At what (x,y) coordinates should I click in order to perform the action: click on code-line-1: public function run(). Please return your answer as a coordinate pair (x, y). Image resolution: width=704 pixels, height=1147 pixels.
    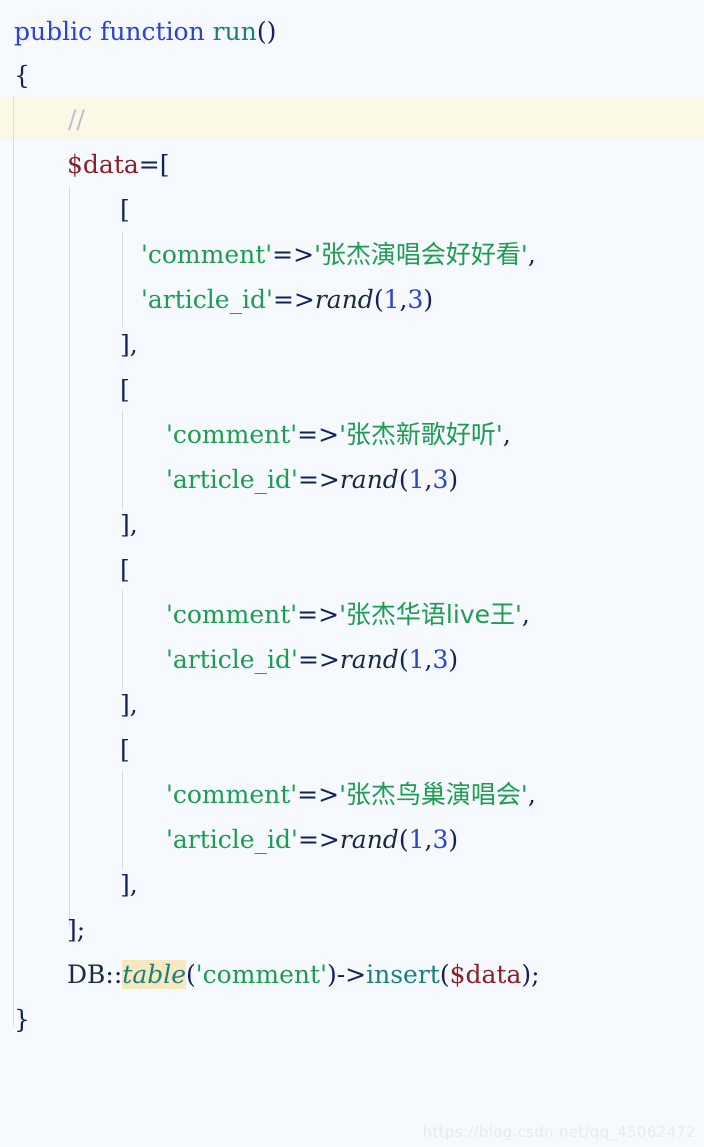
    Looking at the image, I should click on (145, 32).